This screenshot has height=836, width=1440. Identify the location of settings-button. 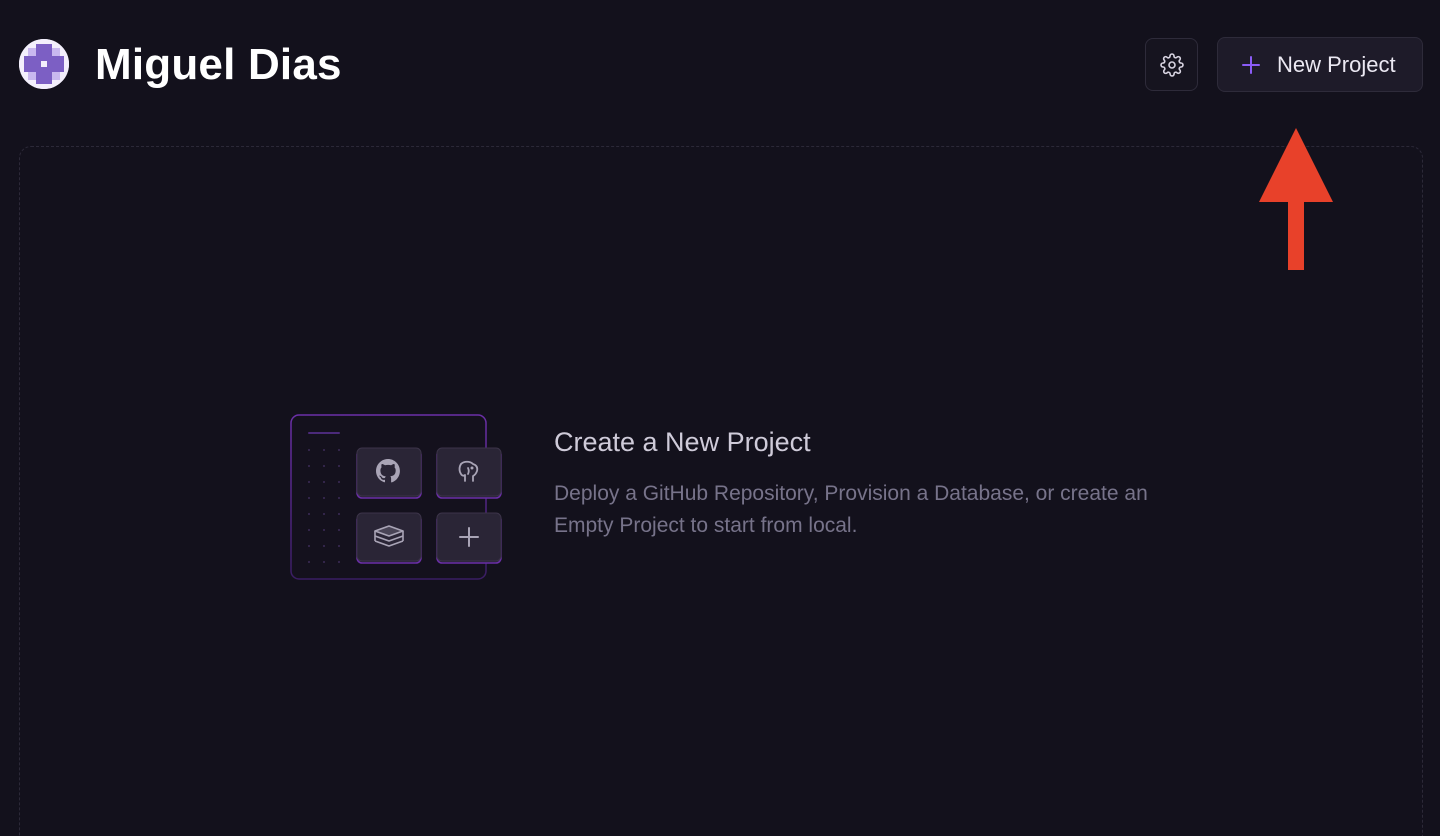
(1171, 64).